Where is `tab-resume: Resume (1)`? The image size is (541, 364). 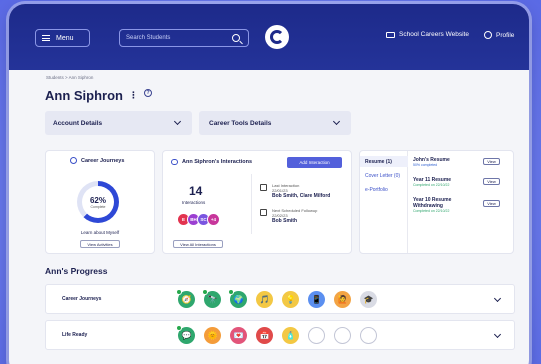
tab-resume: Resume (1) is located at coordinates (378, 162).